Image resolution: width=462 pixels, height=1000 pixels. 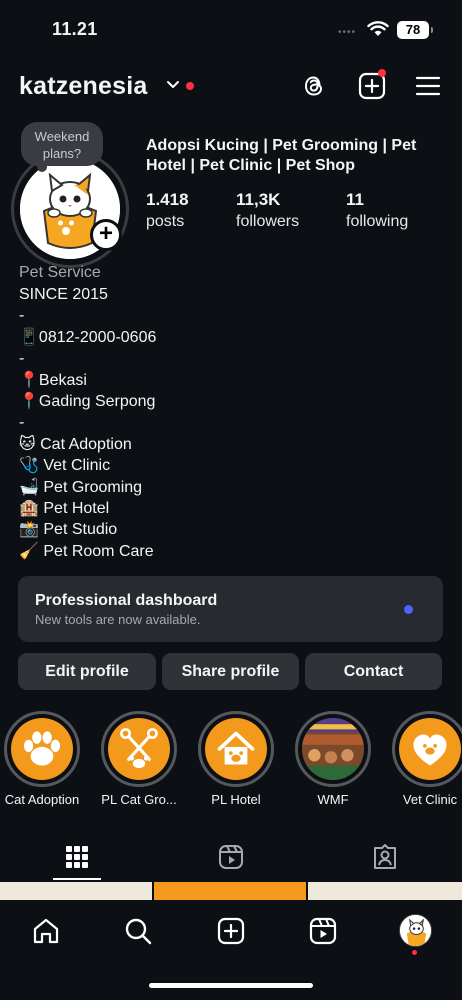 I want to click on battery-indicator: 78, so click(x=415, y=30).